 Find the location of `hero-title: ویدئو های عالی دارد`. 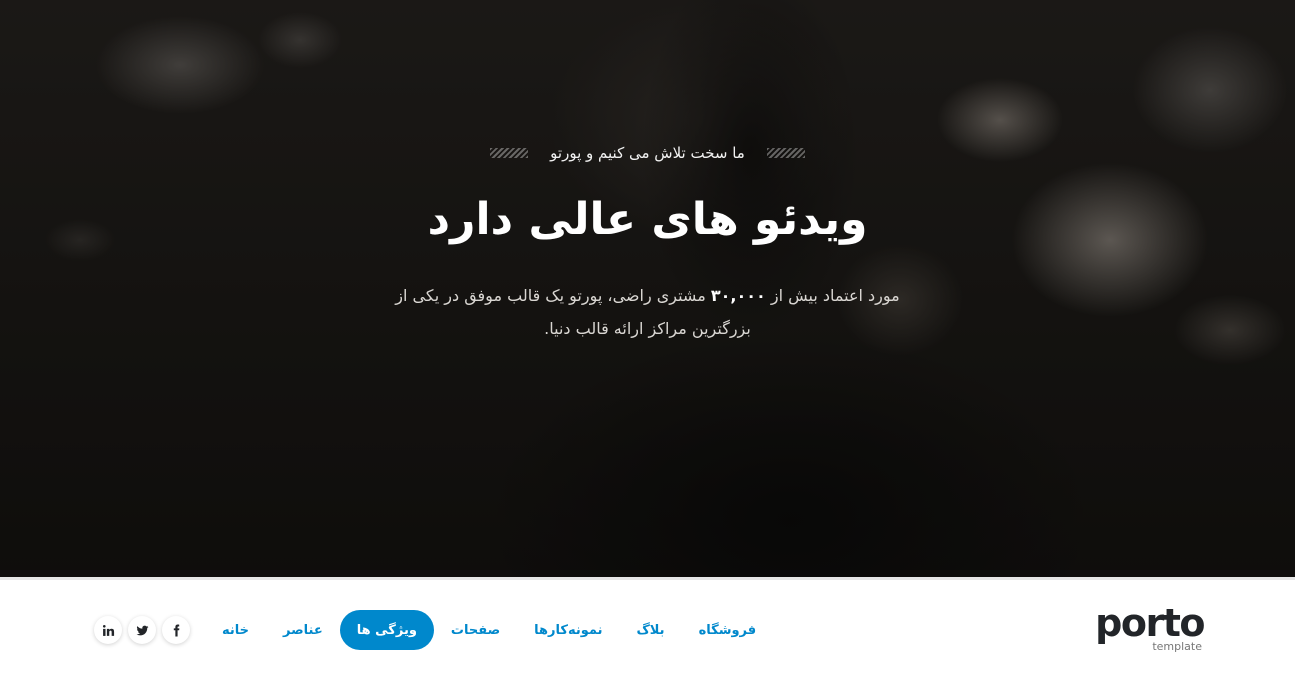

hero-title: ویدئو های عالی دارد is located at coordinates (647, 219).